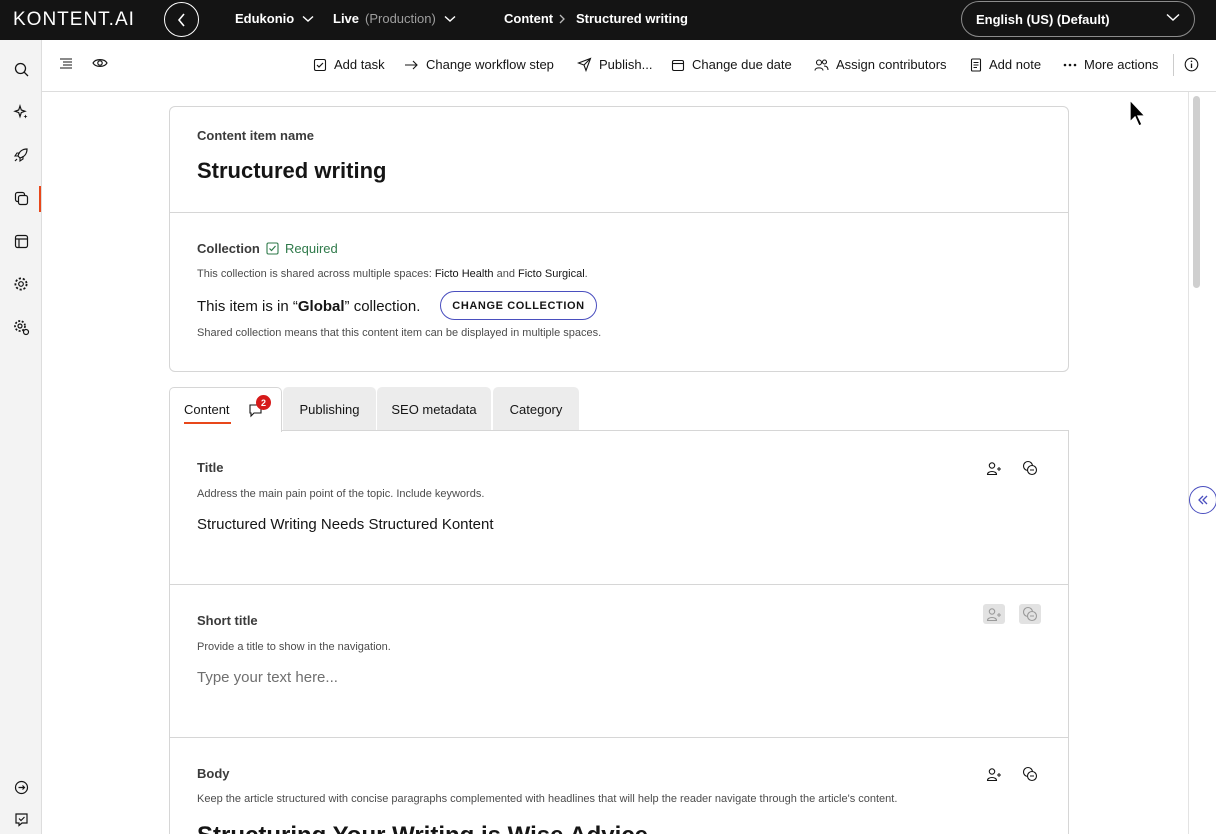 This screenshot has width=1216, height=834. I want to click on breadcrumb-content: Content, so click(528, 18).